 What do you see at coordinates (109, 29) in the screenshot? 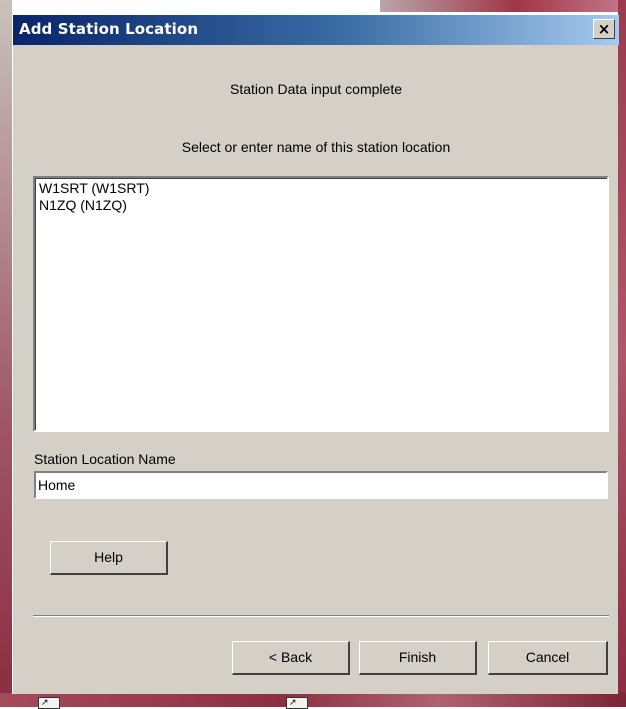
I see `window-title: Add Station Location` at bounding box center [109, 29].